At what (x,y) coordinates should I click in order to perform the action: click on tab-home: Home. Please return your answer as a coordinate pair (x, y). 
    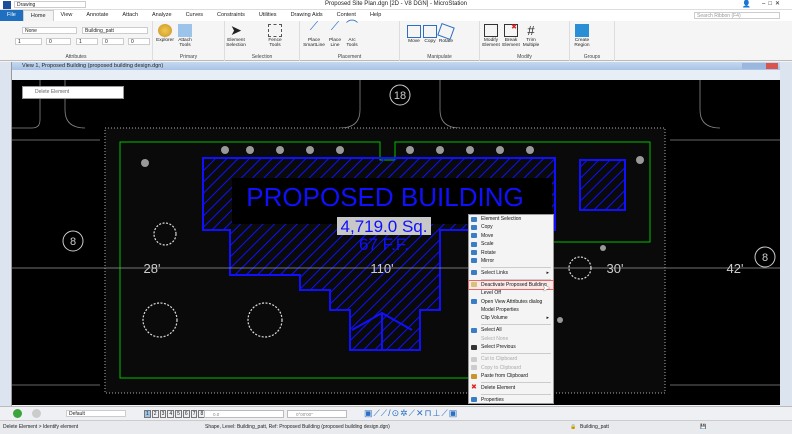
    Looking at the image, I should click on (38, 15).